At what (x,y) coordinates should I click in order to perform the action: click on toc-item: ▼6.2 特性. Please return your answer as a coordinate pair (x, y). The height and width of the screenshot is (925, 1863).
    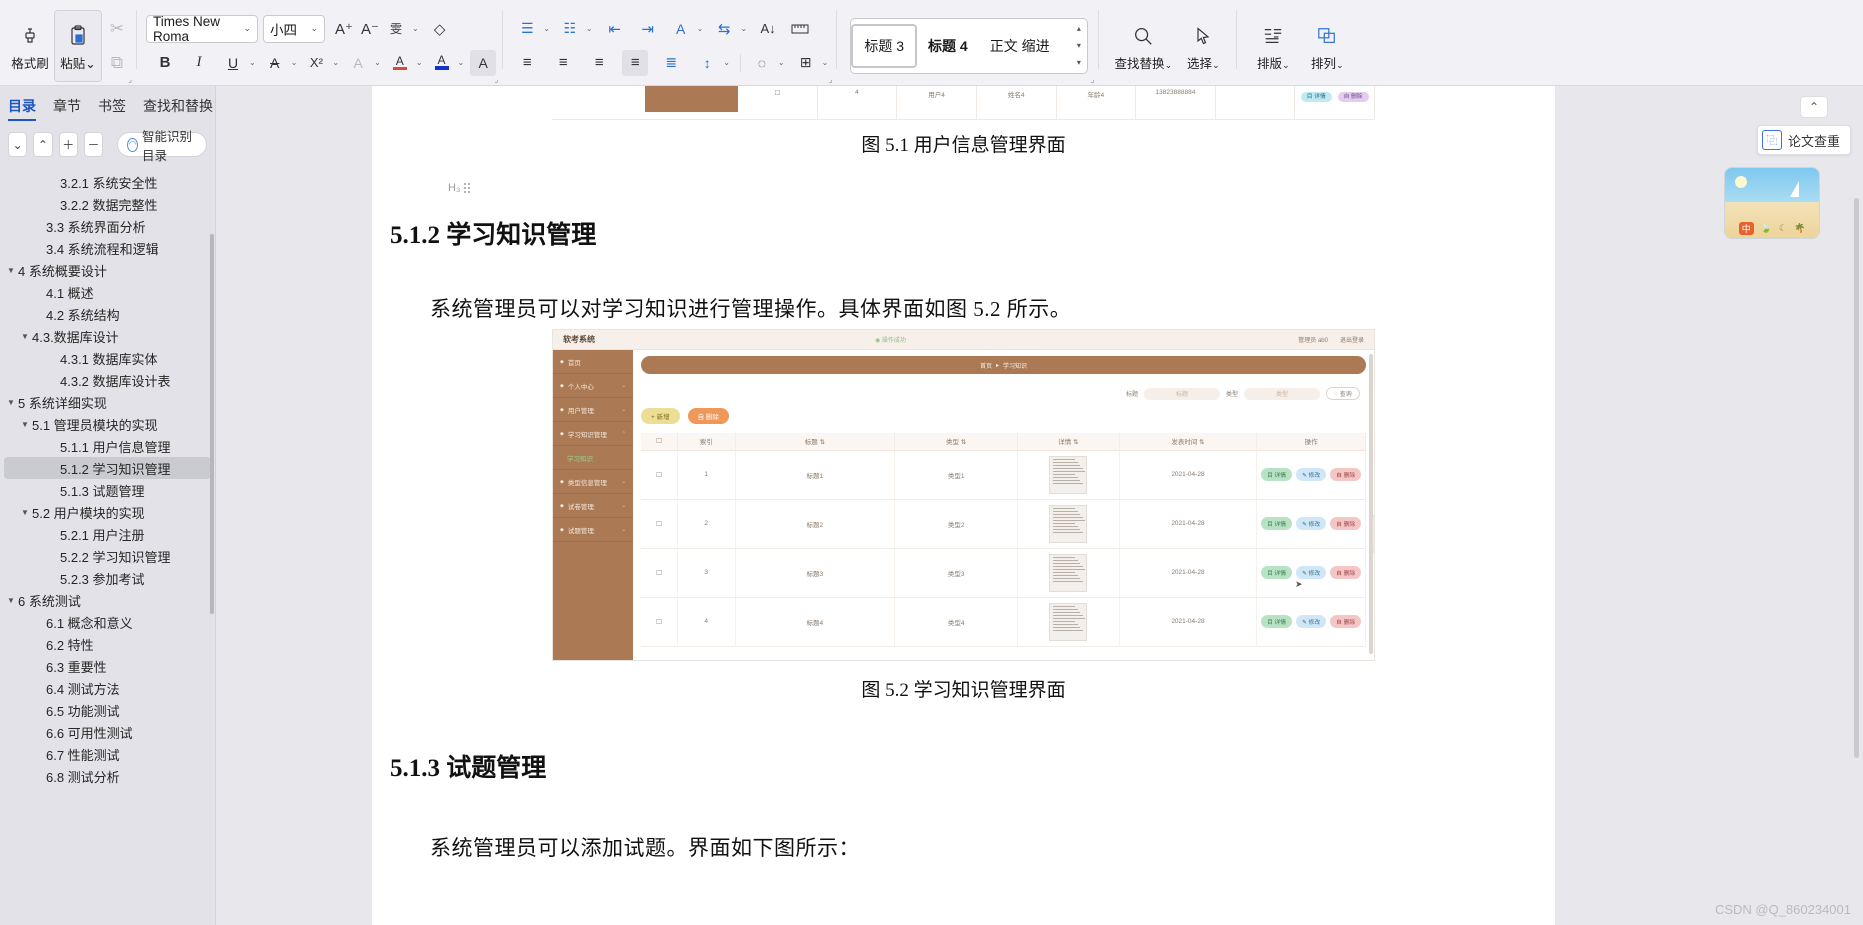
    Looking at the image, I should click on (107, 644).